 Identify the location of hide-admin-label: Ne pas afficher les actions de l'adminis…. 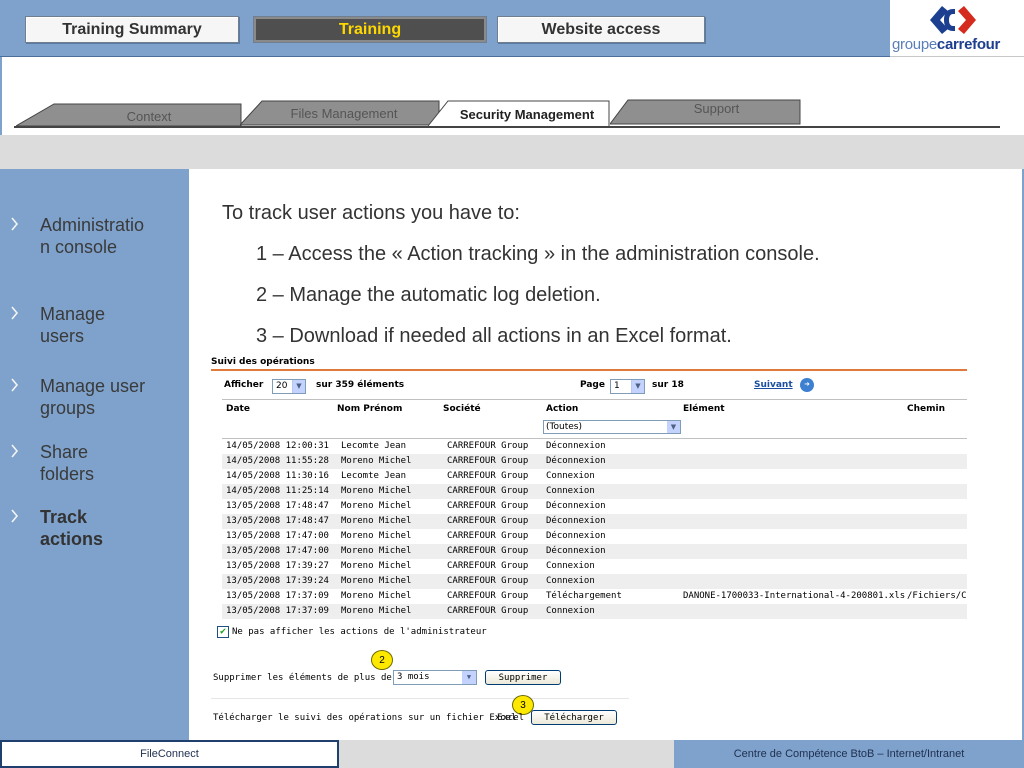
(359, 632).